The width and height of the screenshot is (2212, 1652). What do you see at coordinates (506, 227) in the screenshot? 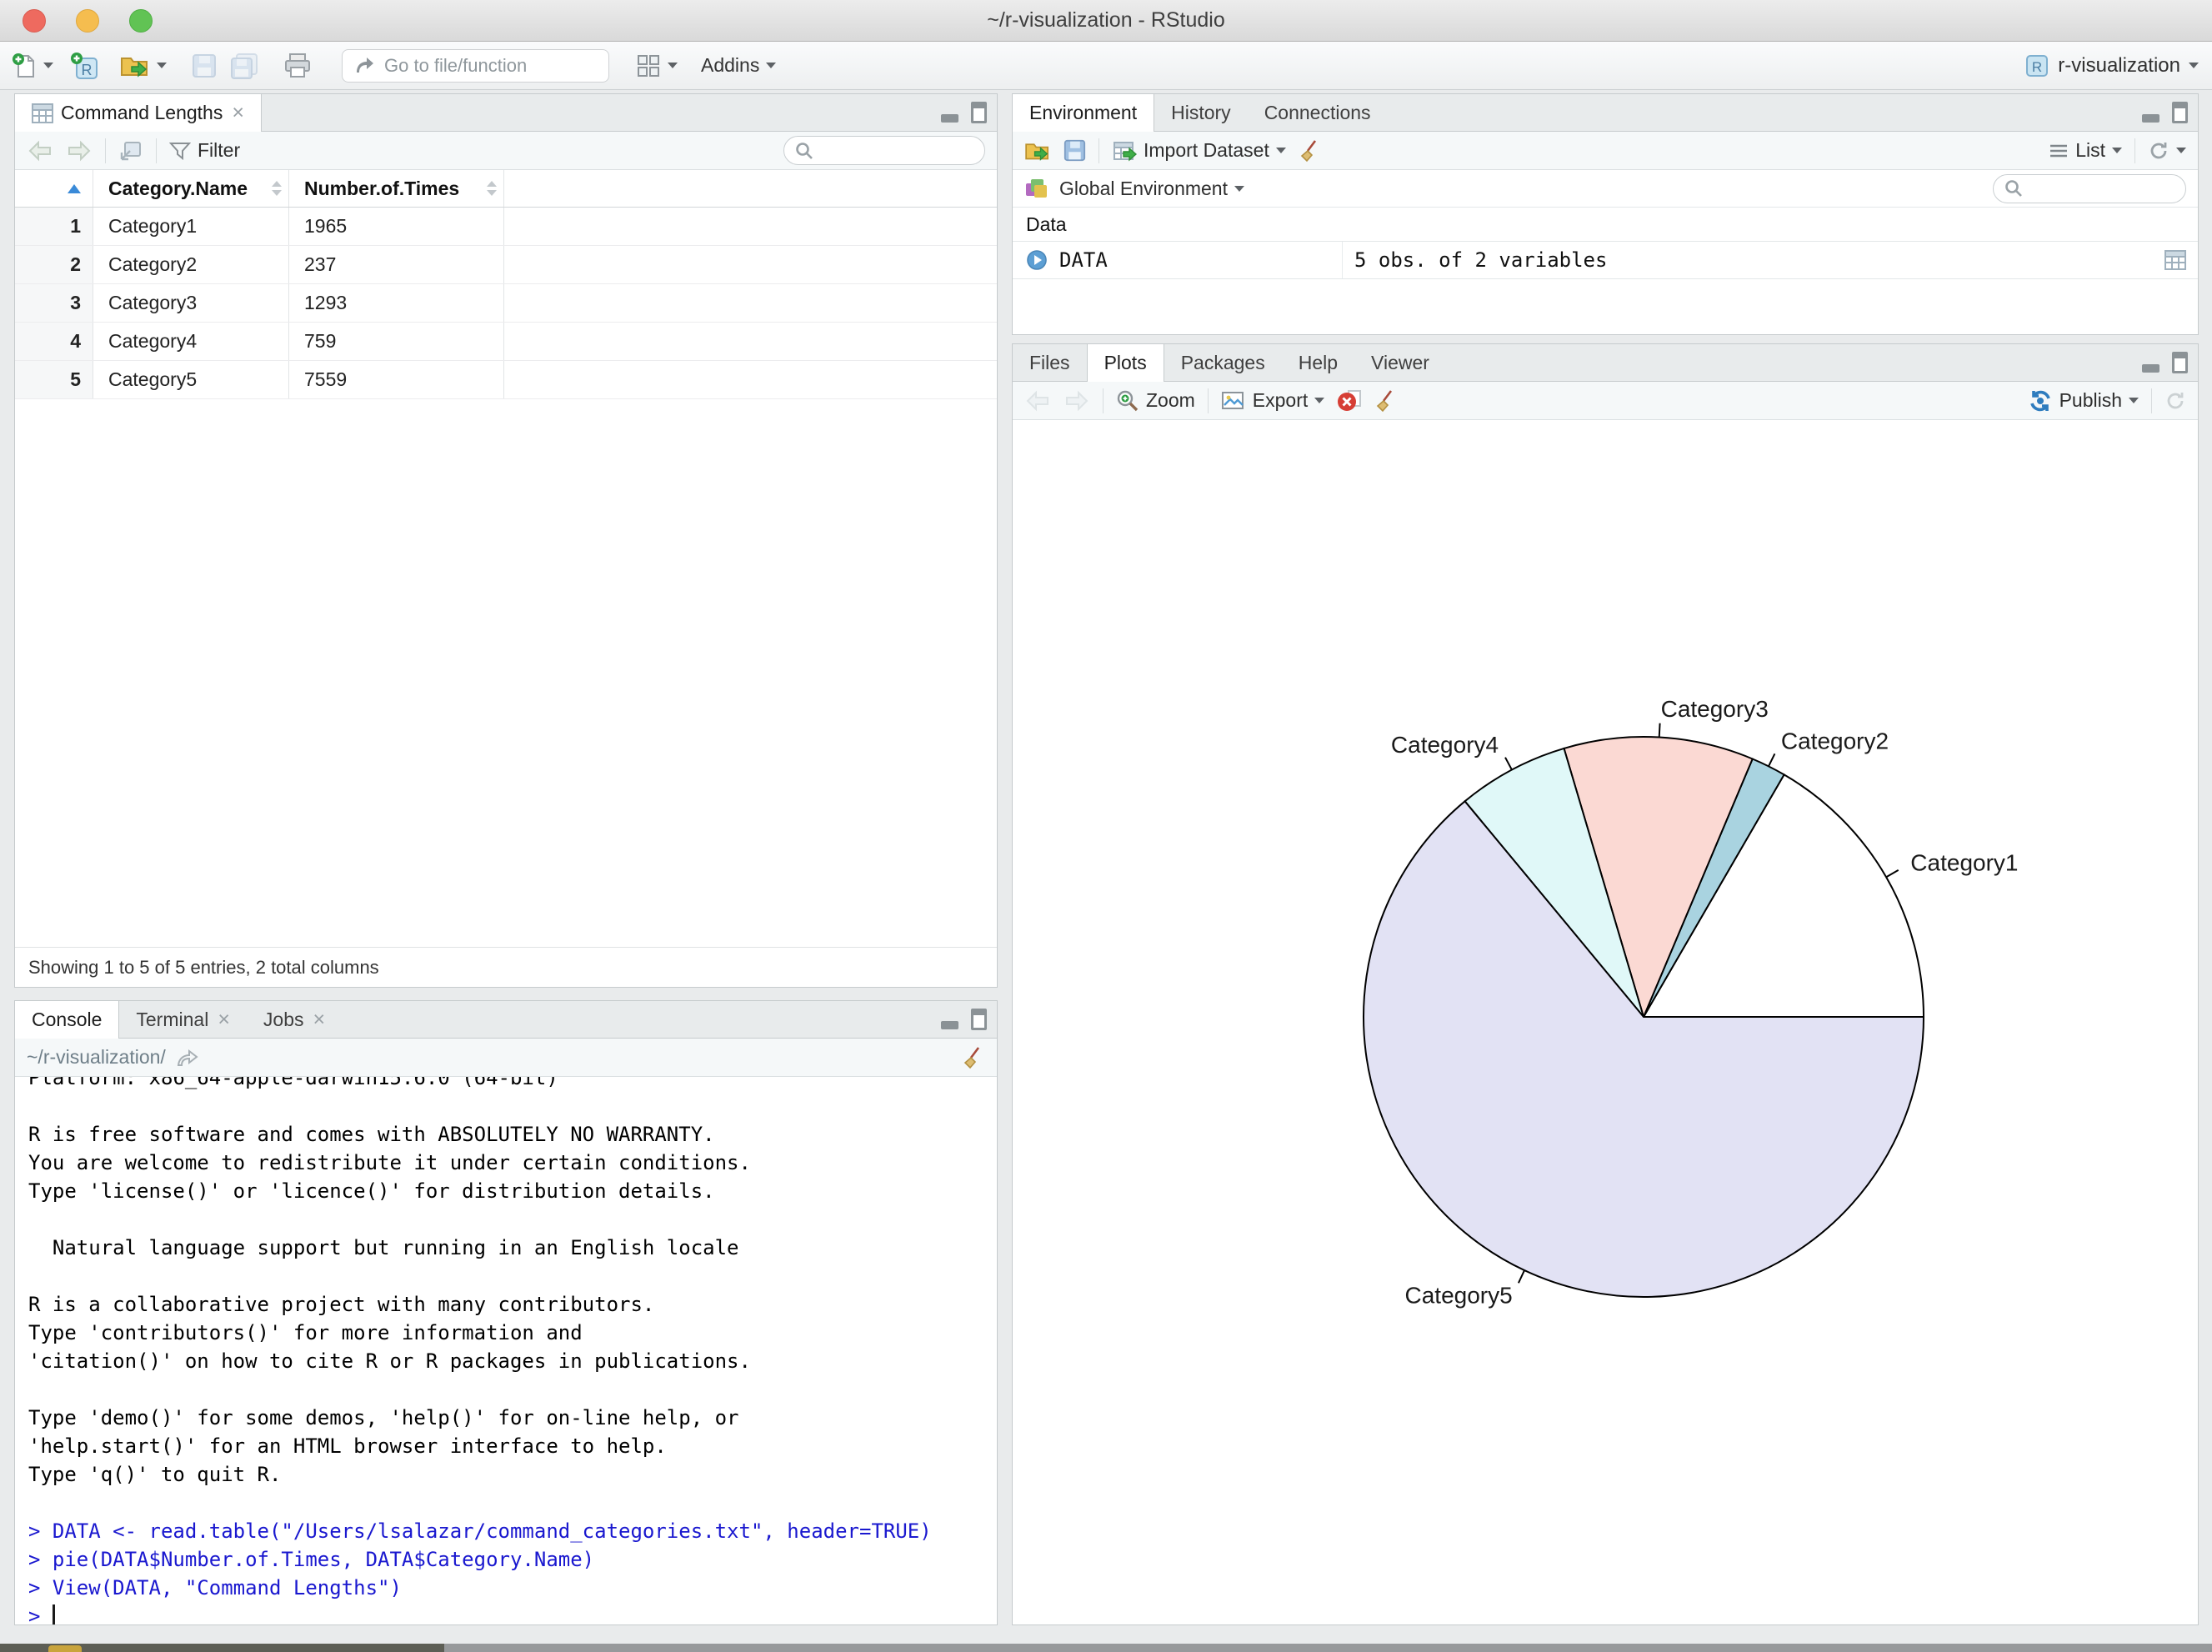
I see `table-row: 1 Category1 1965` at bounding box center [506, 227].